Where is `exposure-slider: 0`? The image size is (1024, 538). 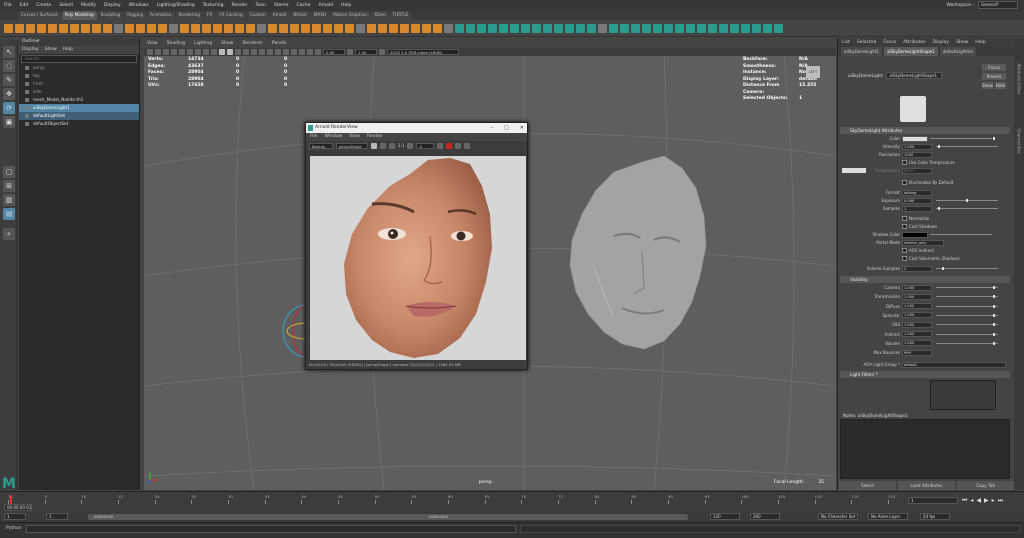
exposure-slider: 0 is located at coordinates (425, 145).